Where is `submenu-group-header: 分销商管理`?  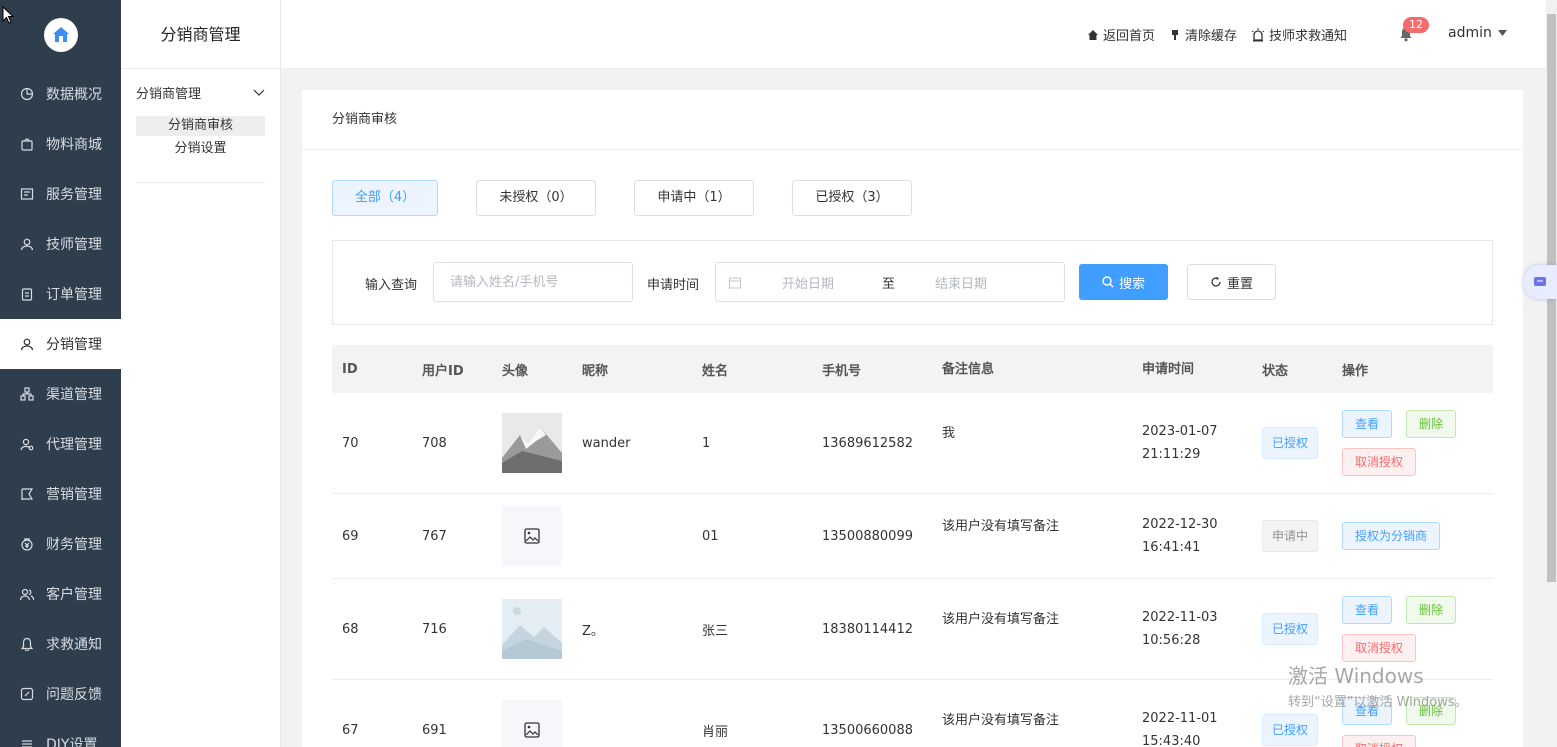 submenu-group-header: 分销商管理 is located at coordinates (200, 92).